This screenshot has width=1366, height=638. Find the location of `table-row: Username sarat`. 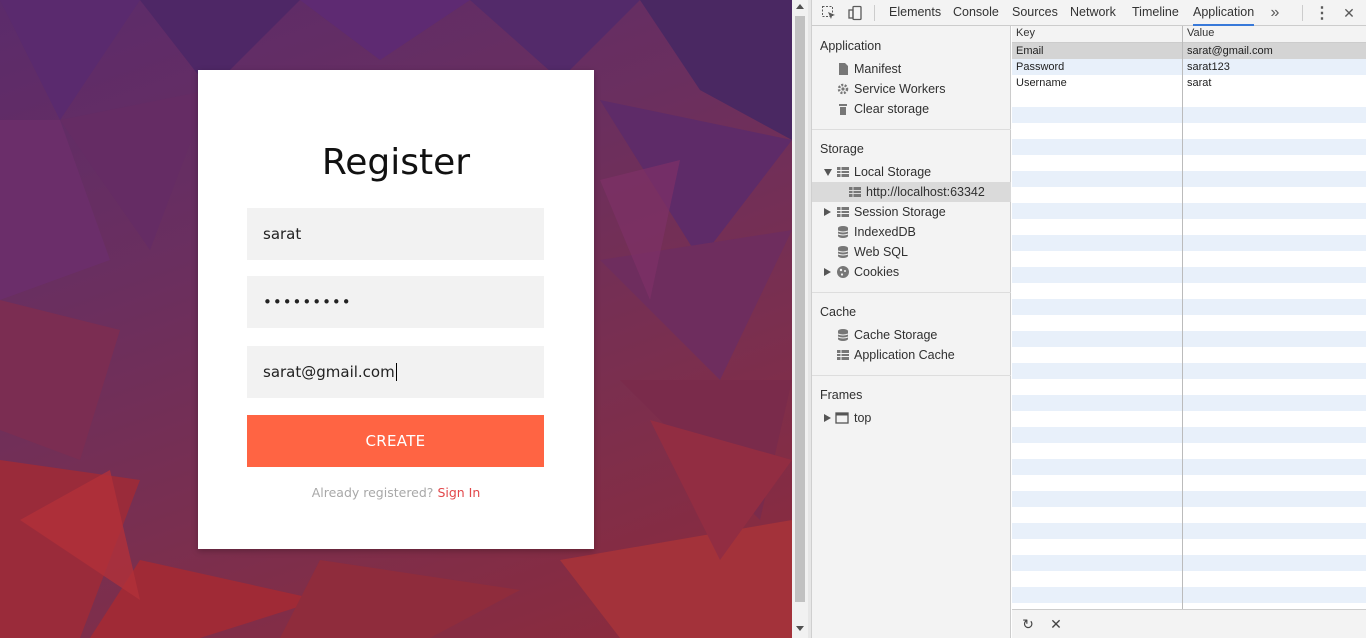

table-row: Username sarat is located at coordinates (1189, 83).